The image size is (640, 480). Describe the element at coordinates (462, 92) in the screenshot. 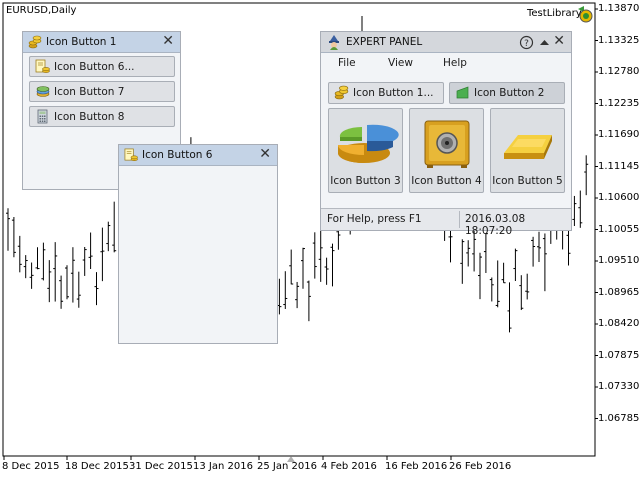

I see `green-flag-icon` at that location.